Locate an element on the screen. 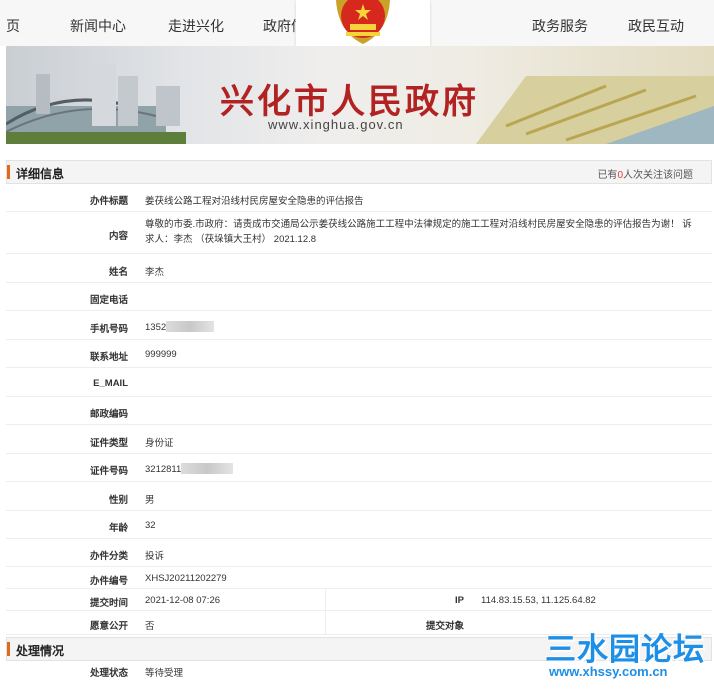  field-label: 固定电话 is located at coordinates (108, 300).